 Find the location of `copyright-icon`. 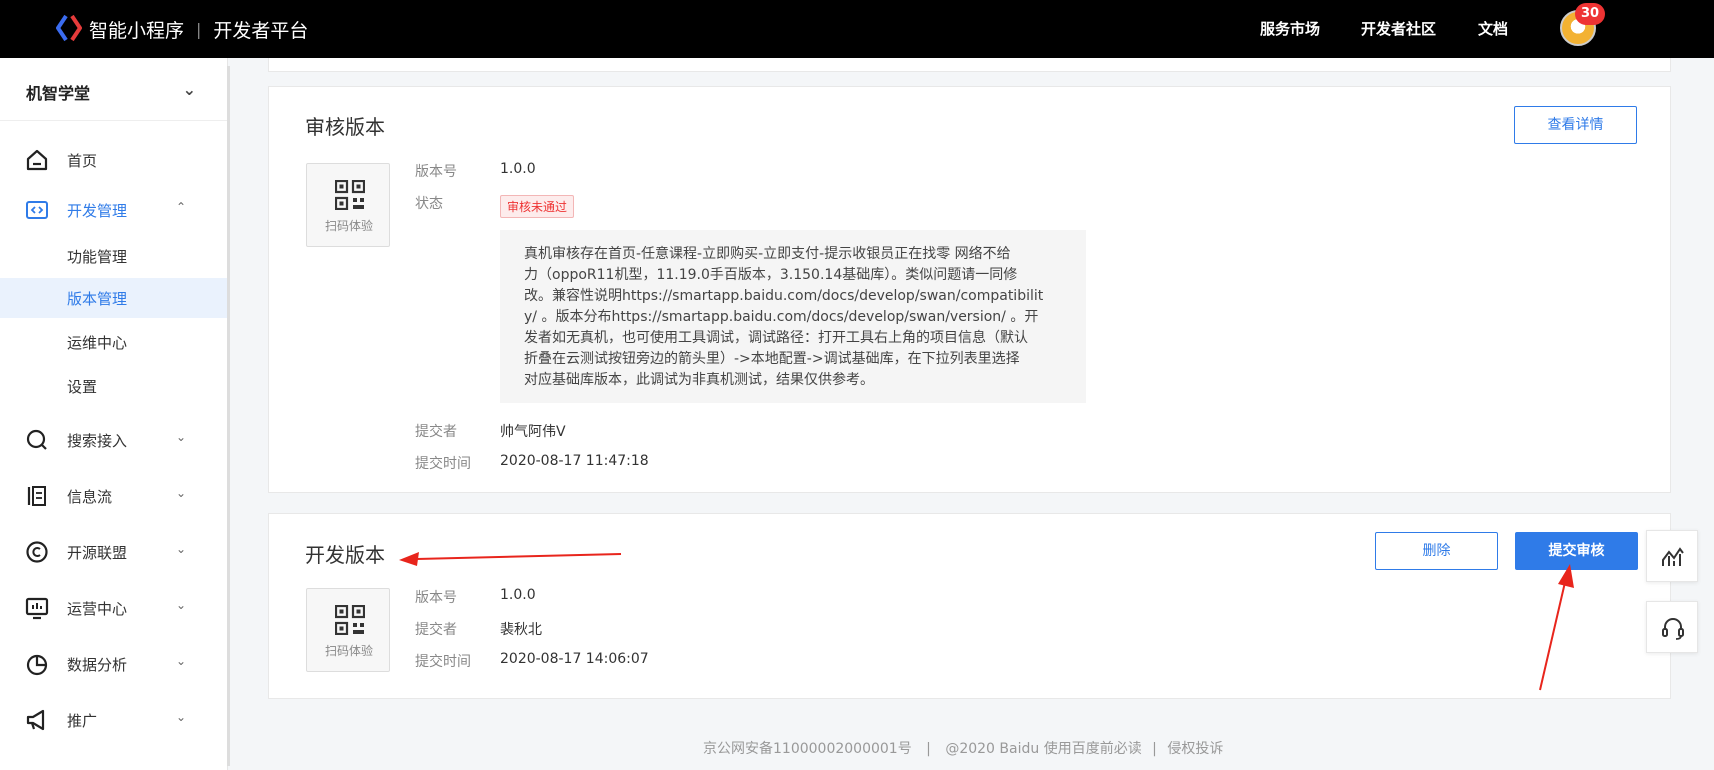

copyright-icon is located at coordinates (37, 552).